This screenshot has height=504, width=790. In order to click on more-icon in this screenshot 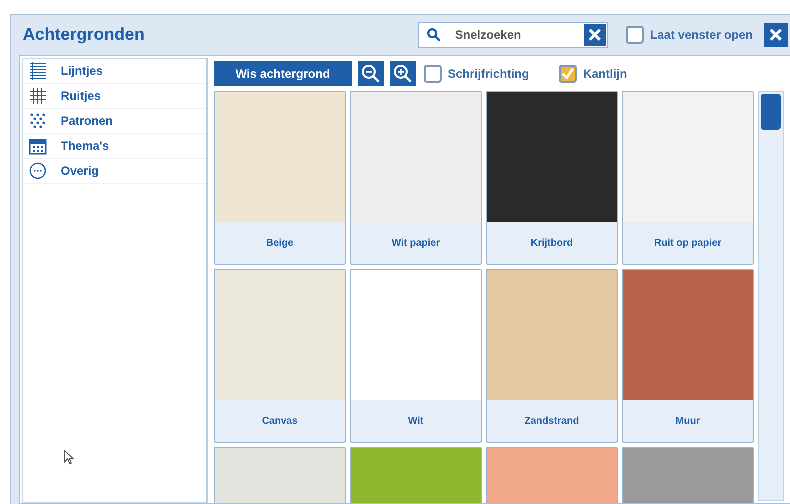, I will do `click(38, 171)`.